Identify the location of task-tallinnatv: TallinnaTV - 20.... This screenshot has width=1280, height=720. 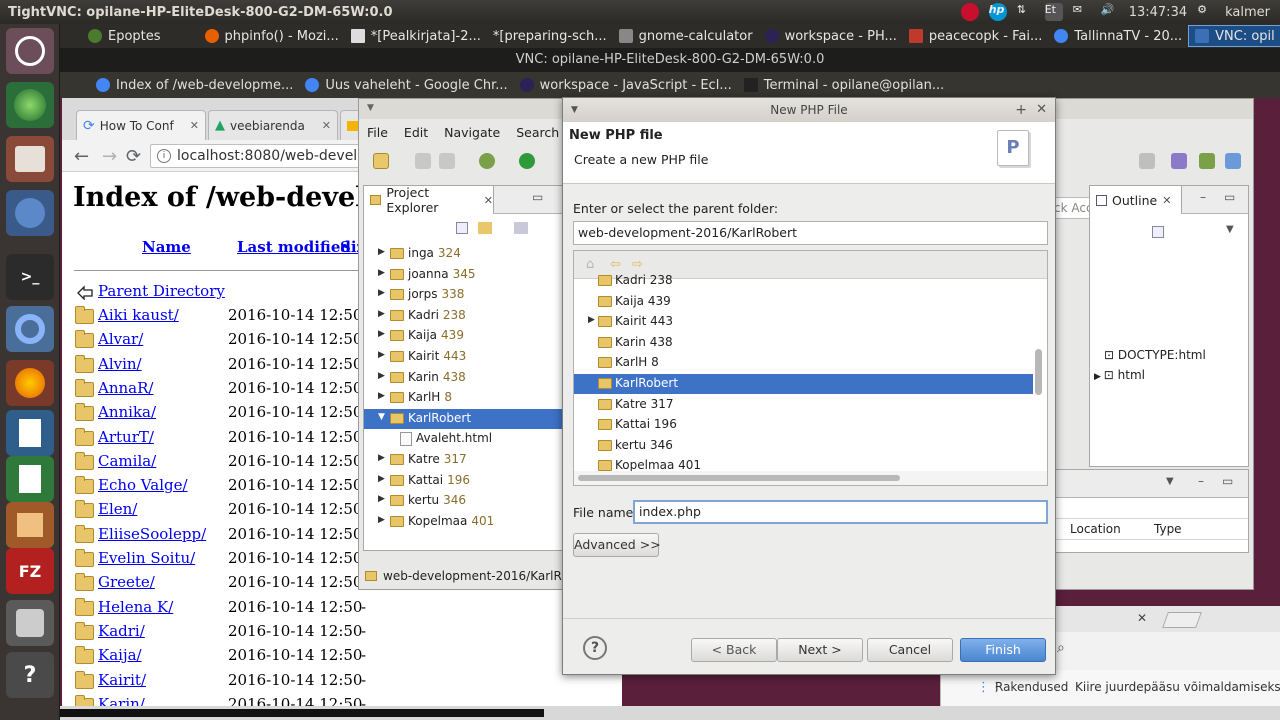
(1118, 36).